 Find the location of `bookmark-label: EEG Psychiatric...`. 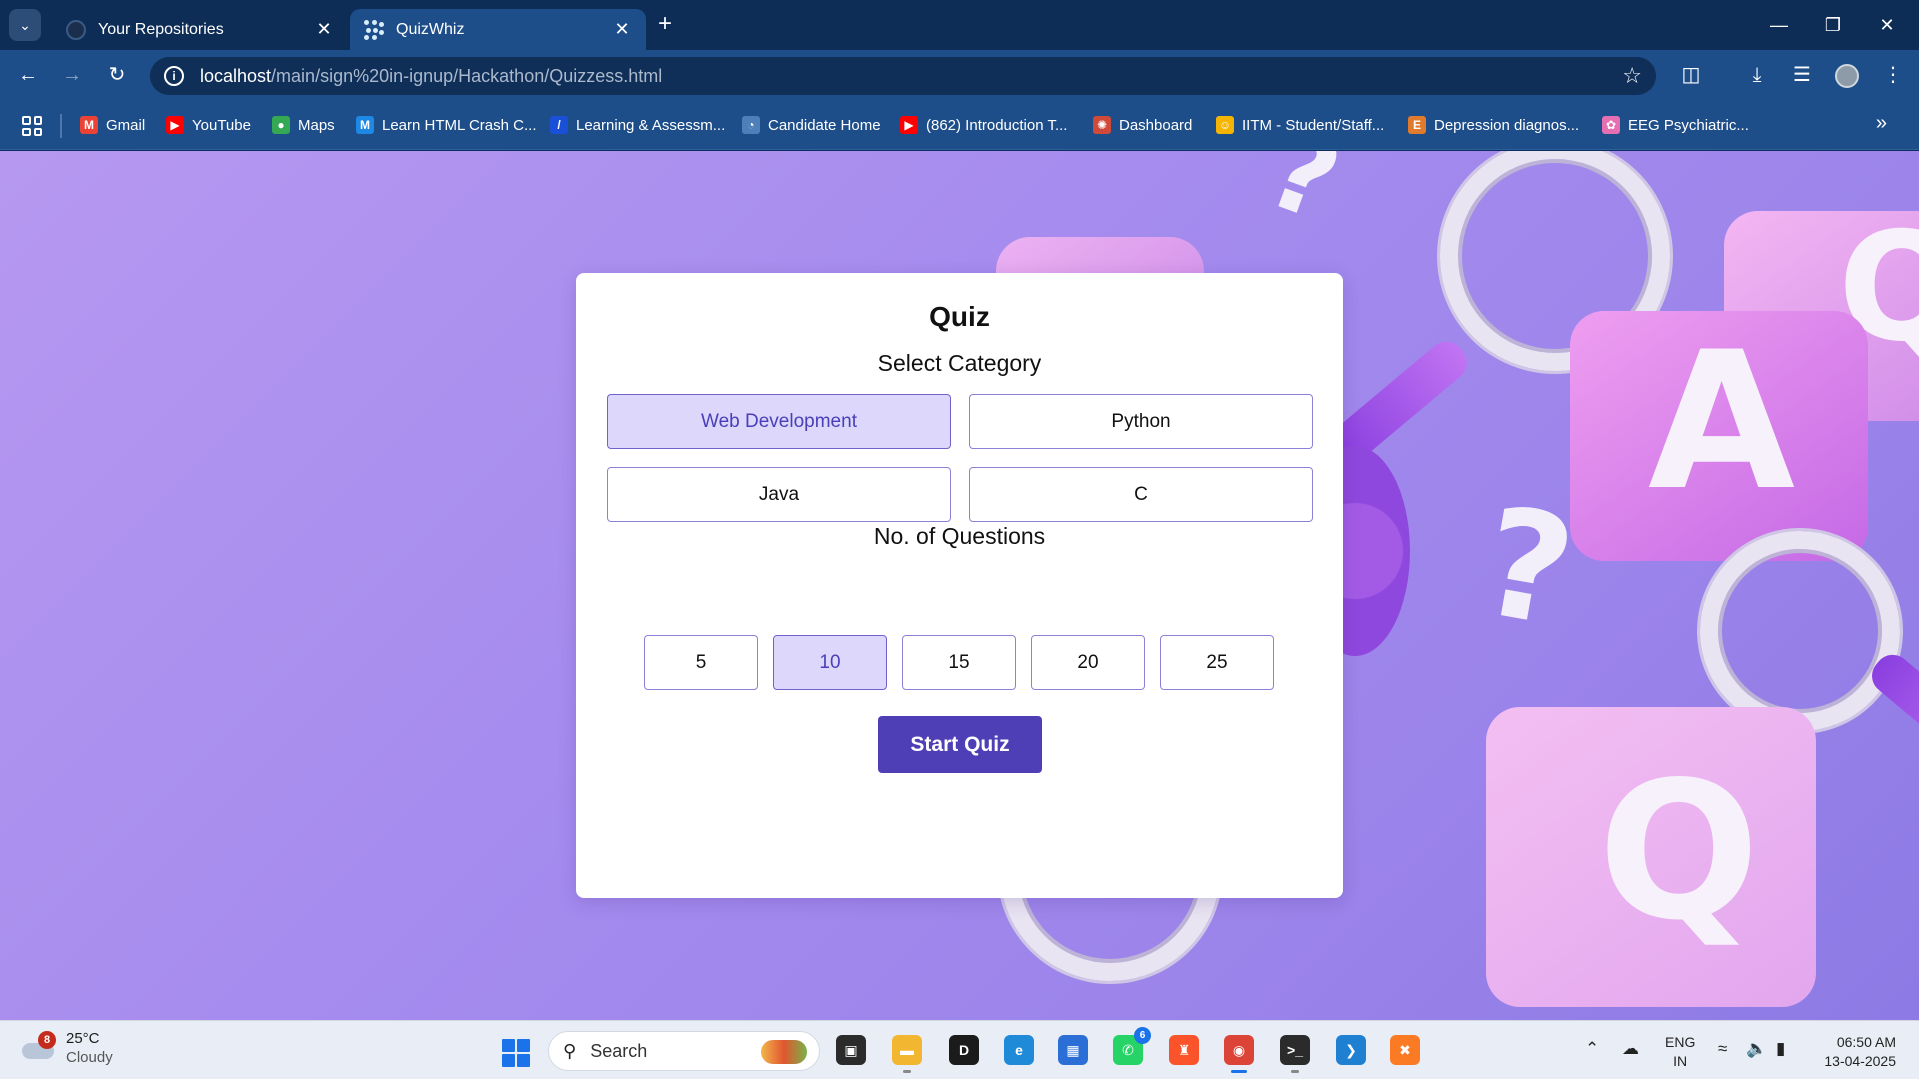

bookmark-label: EEG Psychiatric... is located at coordinates (1688, 125).